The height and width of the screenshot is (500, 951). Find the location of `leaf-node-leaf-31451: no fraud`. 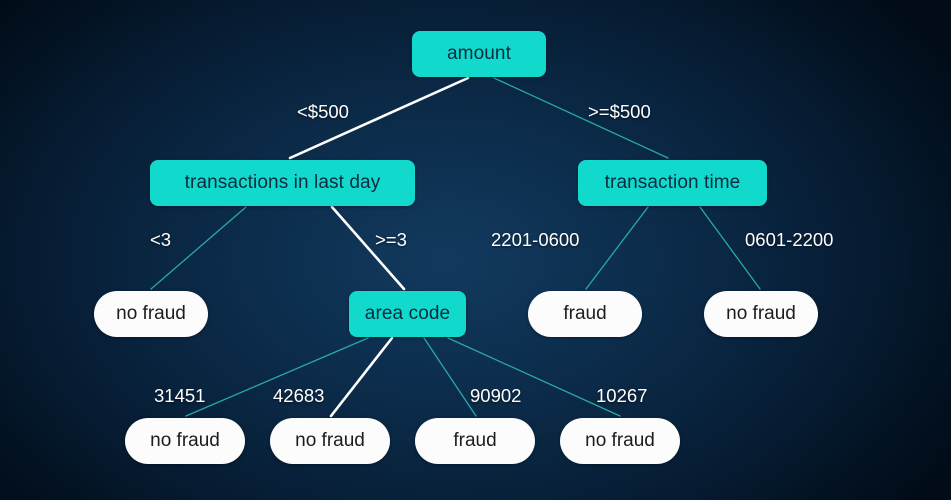

leaf-node-leaf-31451: no fraud is located at coordinates (185, 441).